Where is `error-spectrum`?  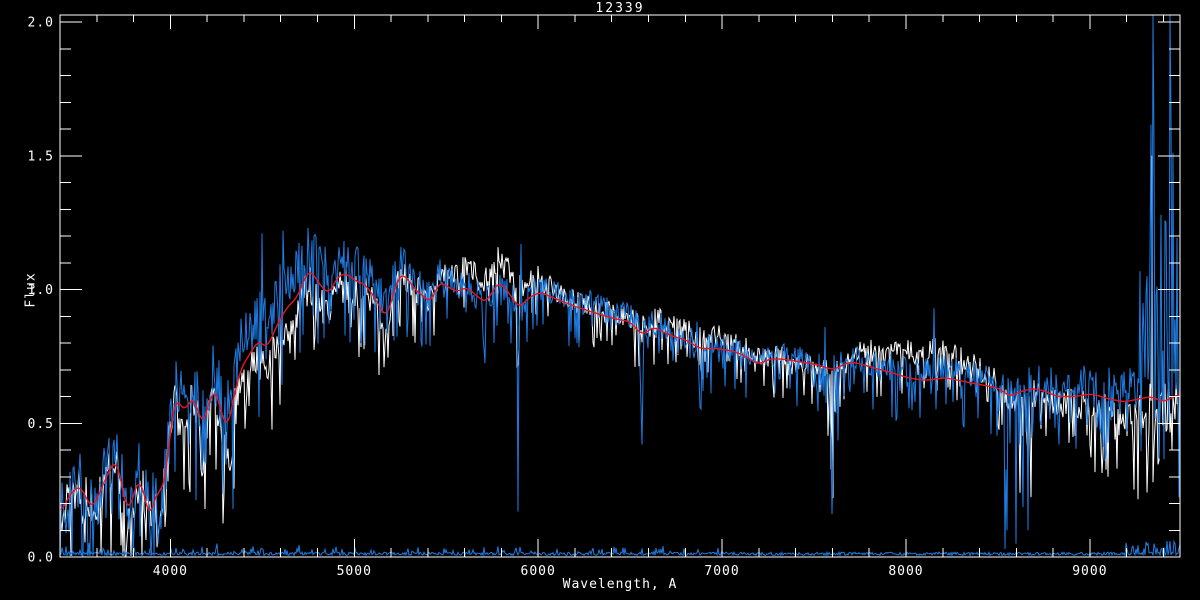 error-spectrum is located at coordinates (620, 548).